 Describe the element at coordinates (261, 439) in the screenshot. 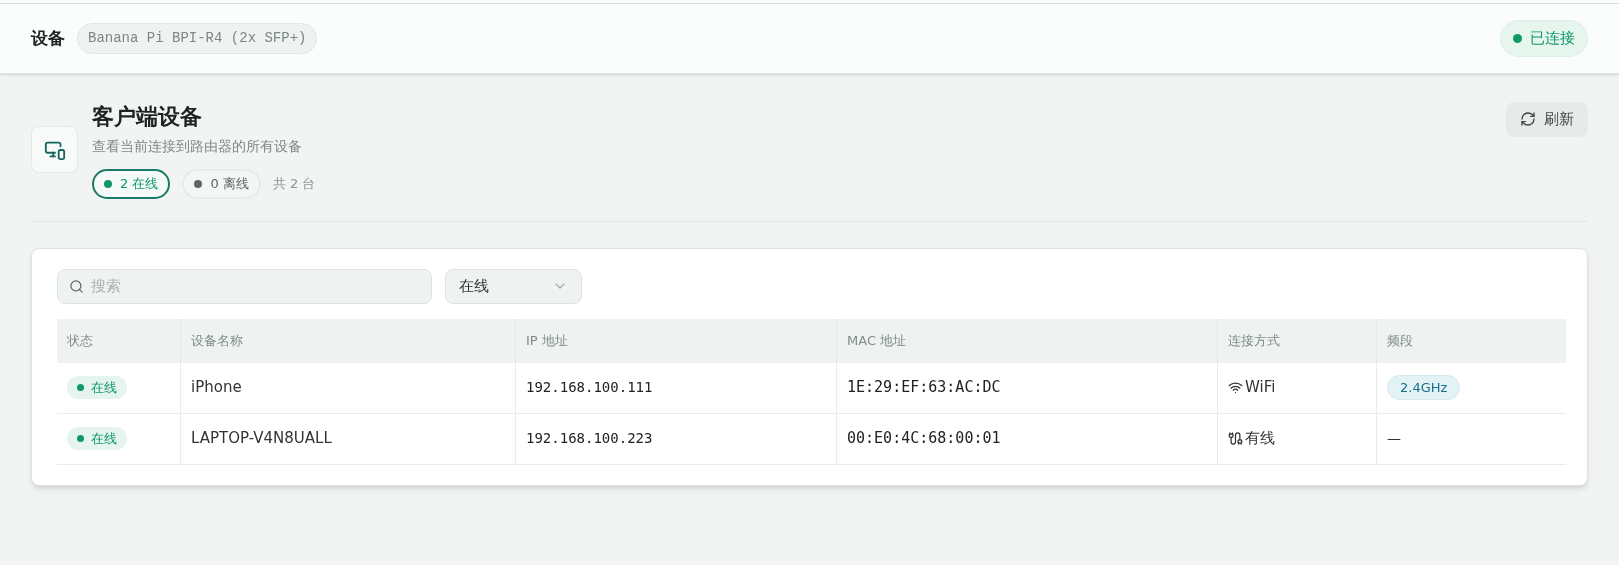

I see `table-cell-text: LAPTOP-V4N8UALL` at that location.